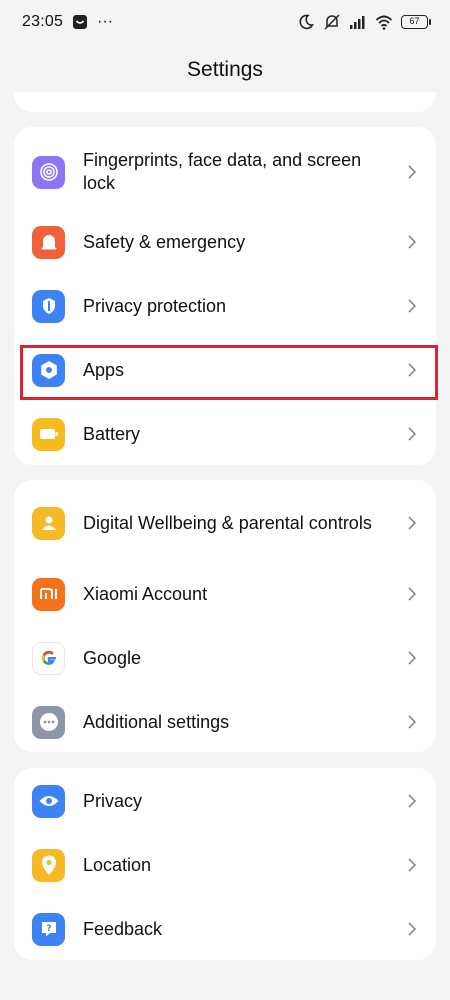 The height and width of the screenshot is (1000, 450). What do you see at coordinates (306, 22) in the screenshot?
I see `moon-icon` at bounding box center [306, 22].